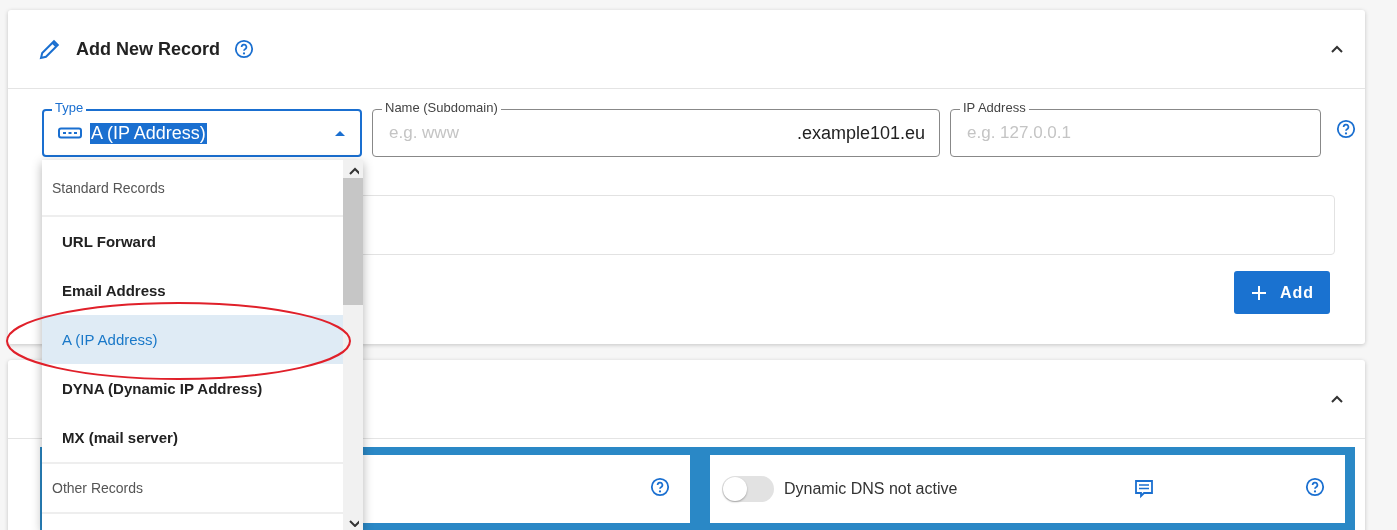 This screenshot has height=530, width=1397. Describe the element at coordinates (994, 108) in the screenshot. I see `field-label: IP Address` at that location.